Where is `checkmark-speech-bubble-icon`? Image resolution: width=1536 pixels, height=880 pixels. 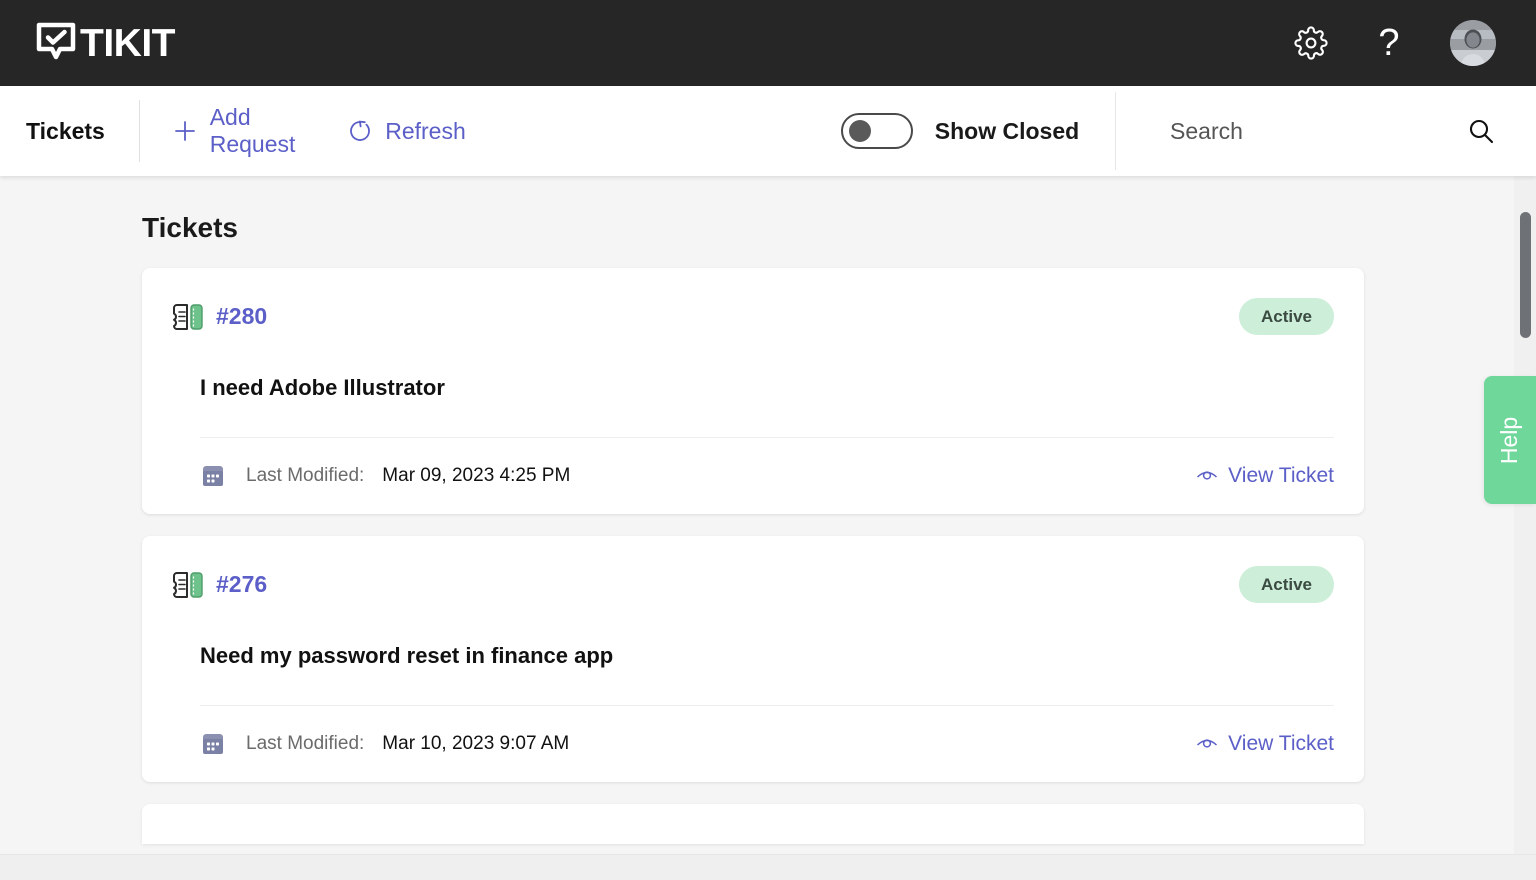 checkmark-speech-bubble-icon is located at coordinates (56, 43).